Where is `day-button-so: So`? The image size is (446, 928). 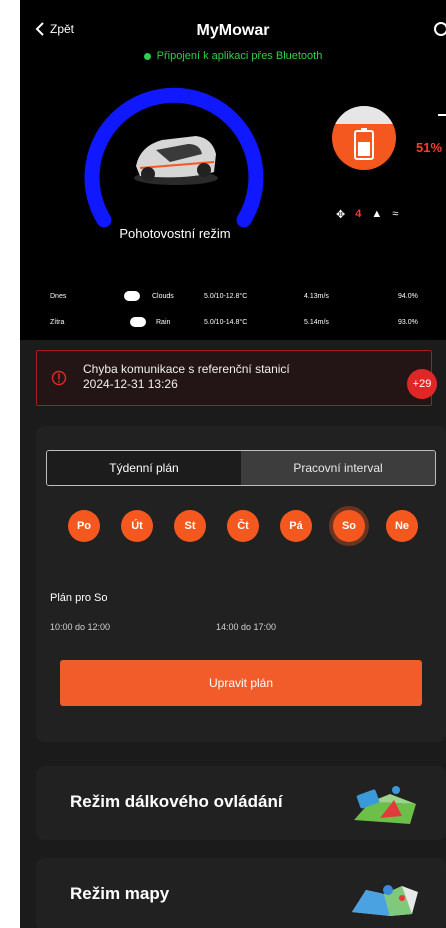
day-button-so: So is located at coordinates (349, 526).